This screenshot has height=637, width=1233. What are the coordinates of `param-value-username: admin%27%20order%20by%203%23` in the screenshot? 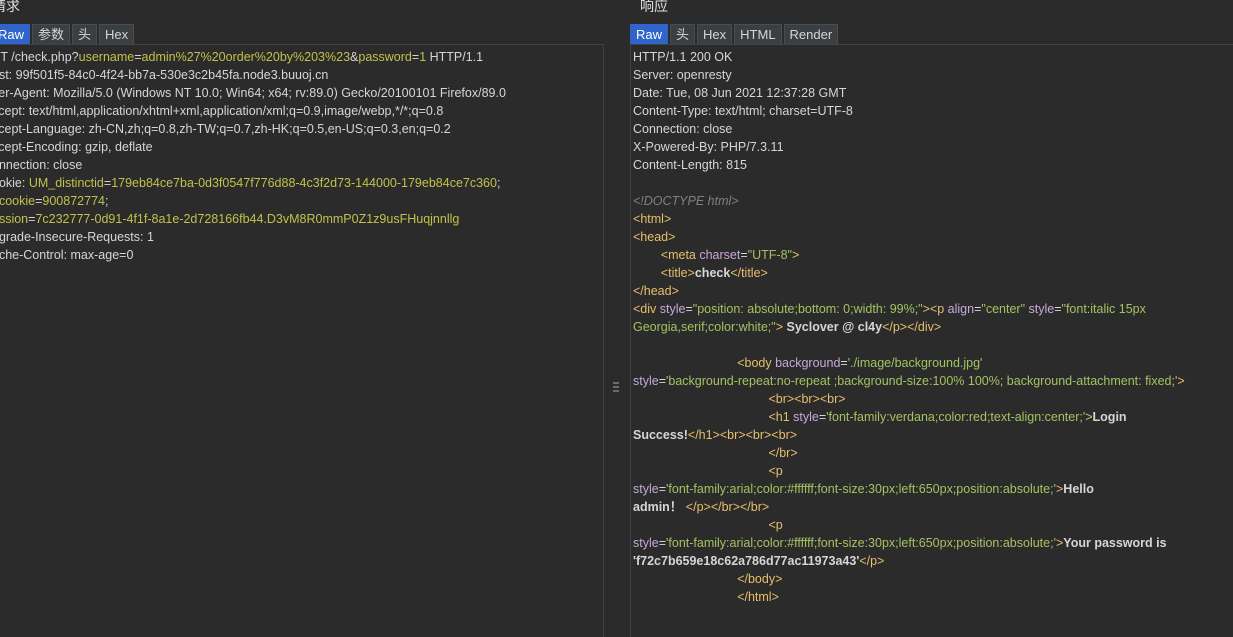 It's located at (246, 57).